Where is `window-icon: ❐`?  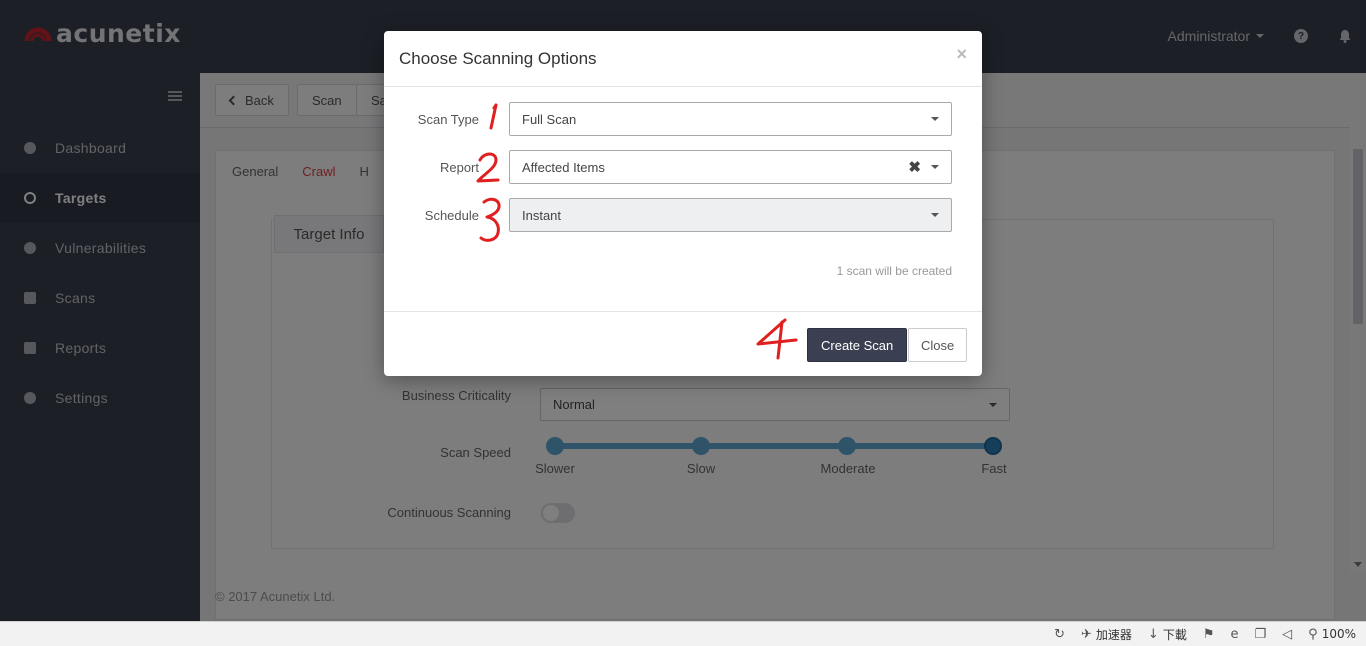
window-icon: ❐ is located at coordinates (1261, 634).